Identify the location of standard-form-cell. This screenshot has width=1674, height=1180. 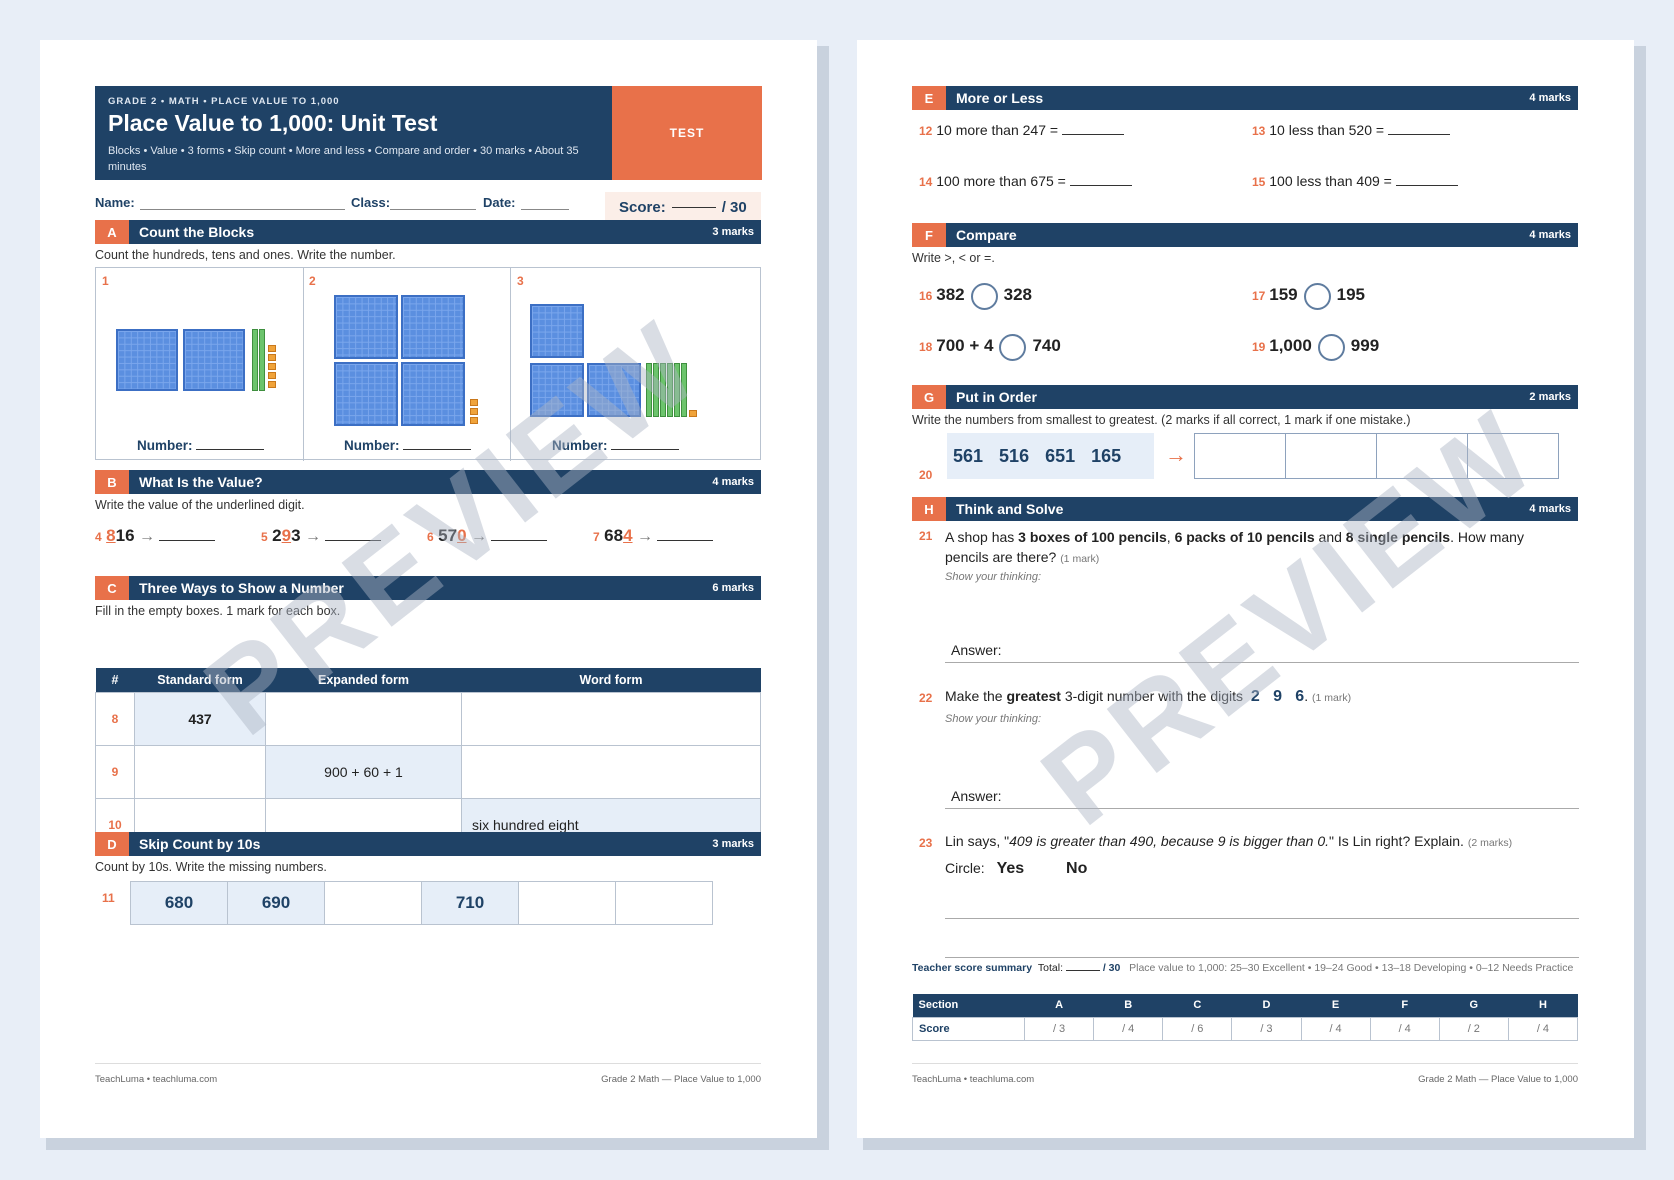
(200, 771).